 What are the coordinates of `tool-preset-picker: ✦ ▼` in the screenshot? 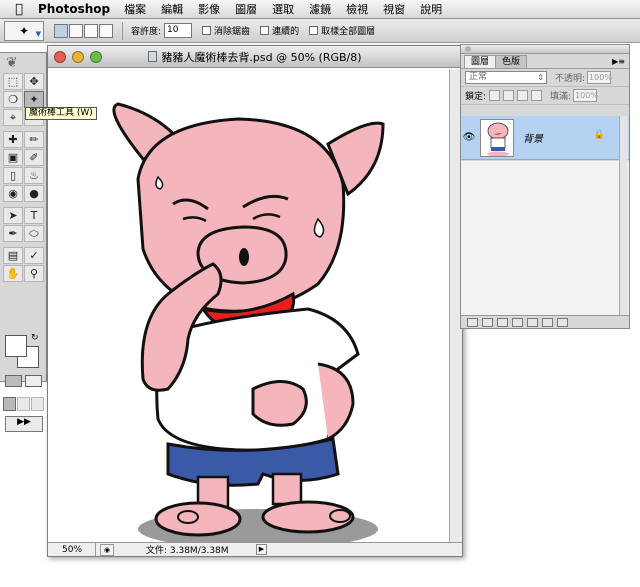 It's located at (24, 30).